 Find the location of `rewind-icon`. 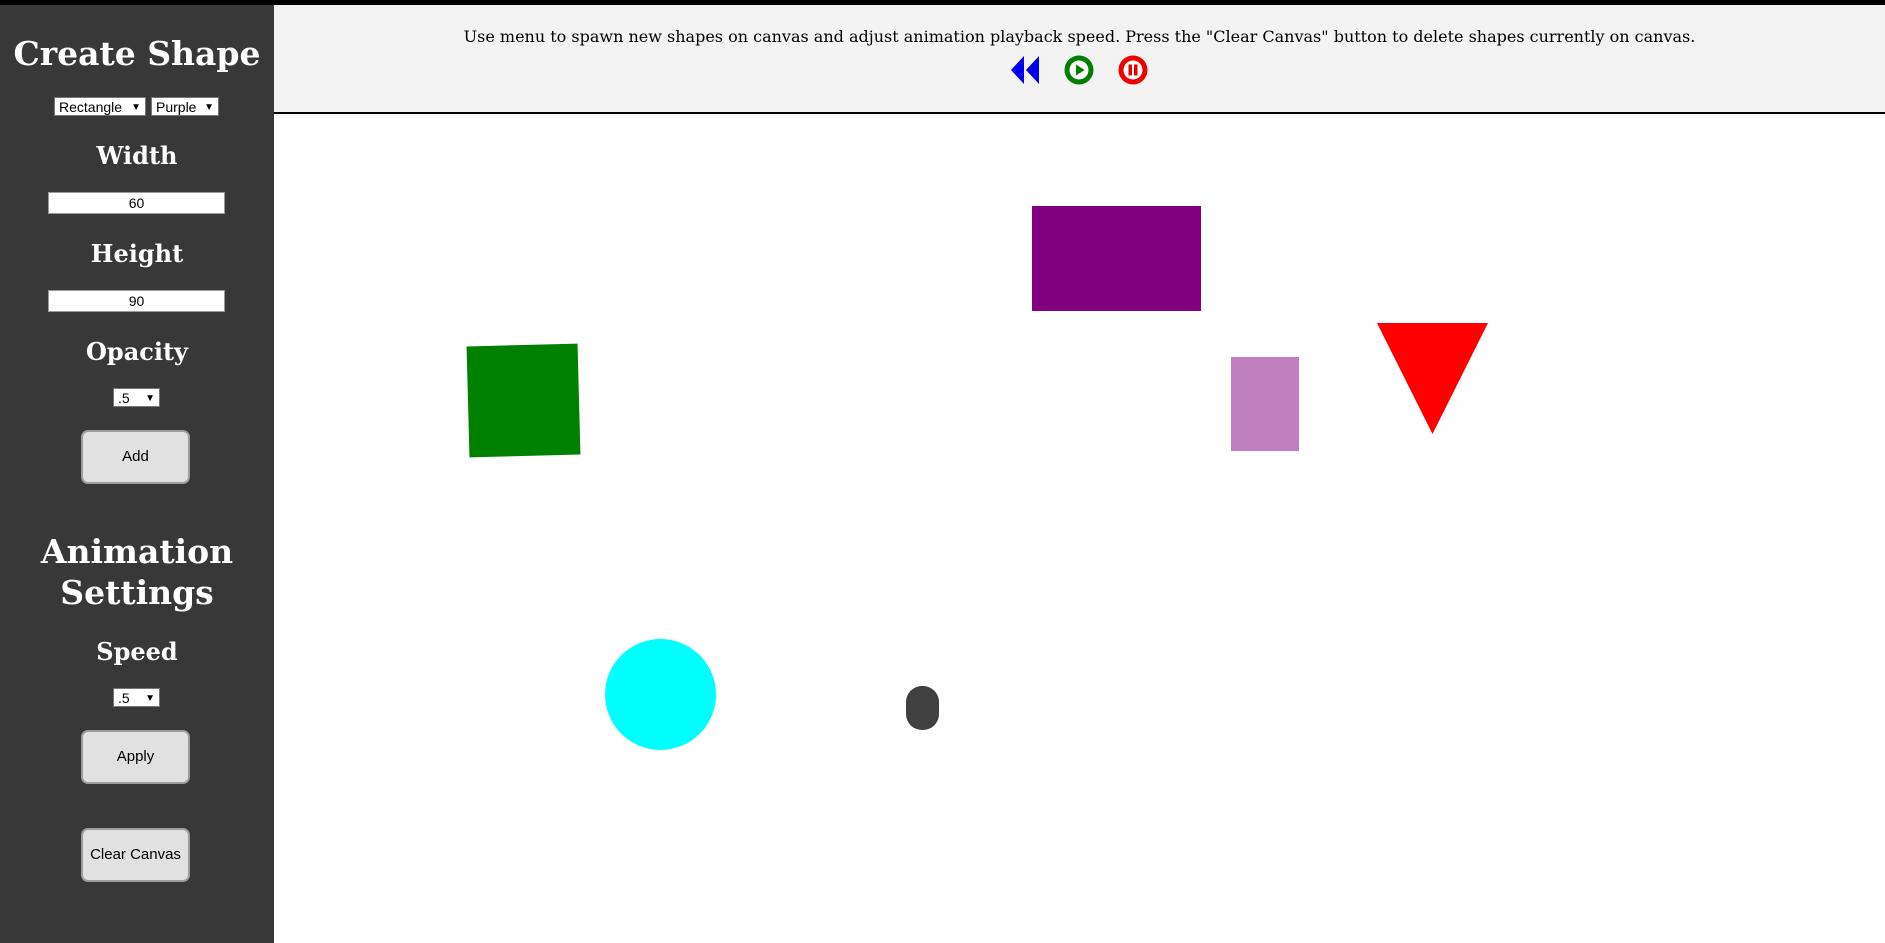

rewind-icon is located at coordinates (1025, 70).